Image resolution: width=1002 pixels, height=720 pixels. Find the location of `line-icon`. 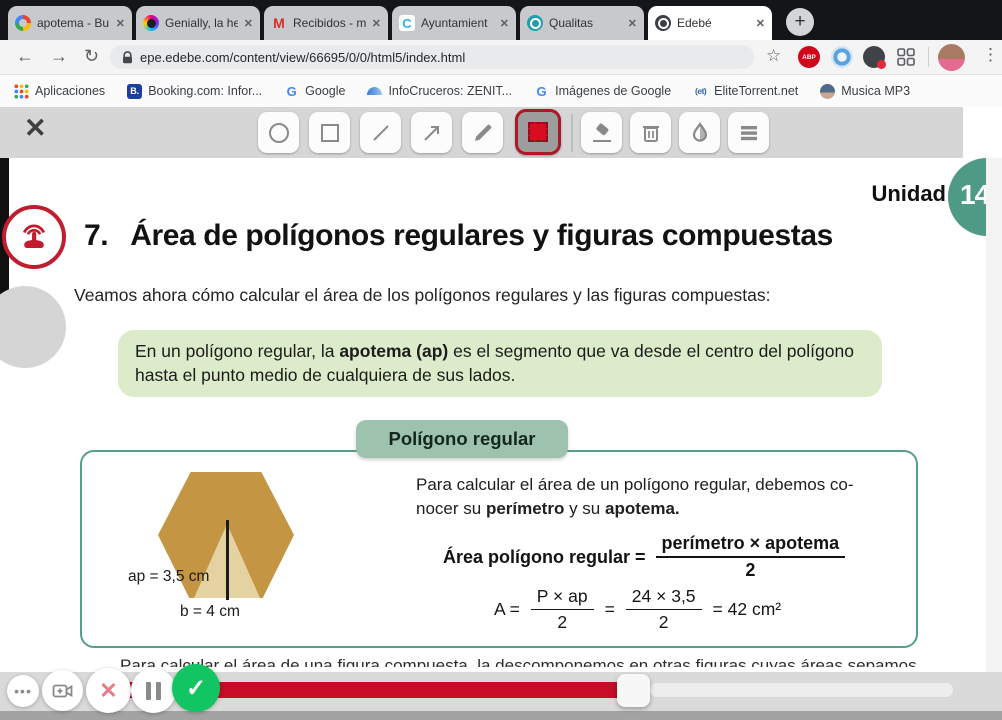

line-icon is located at coordinates (380, 132).